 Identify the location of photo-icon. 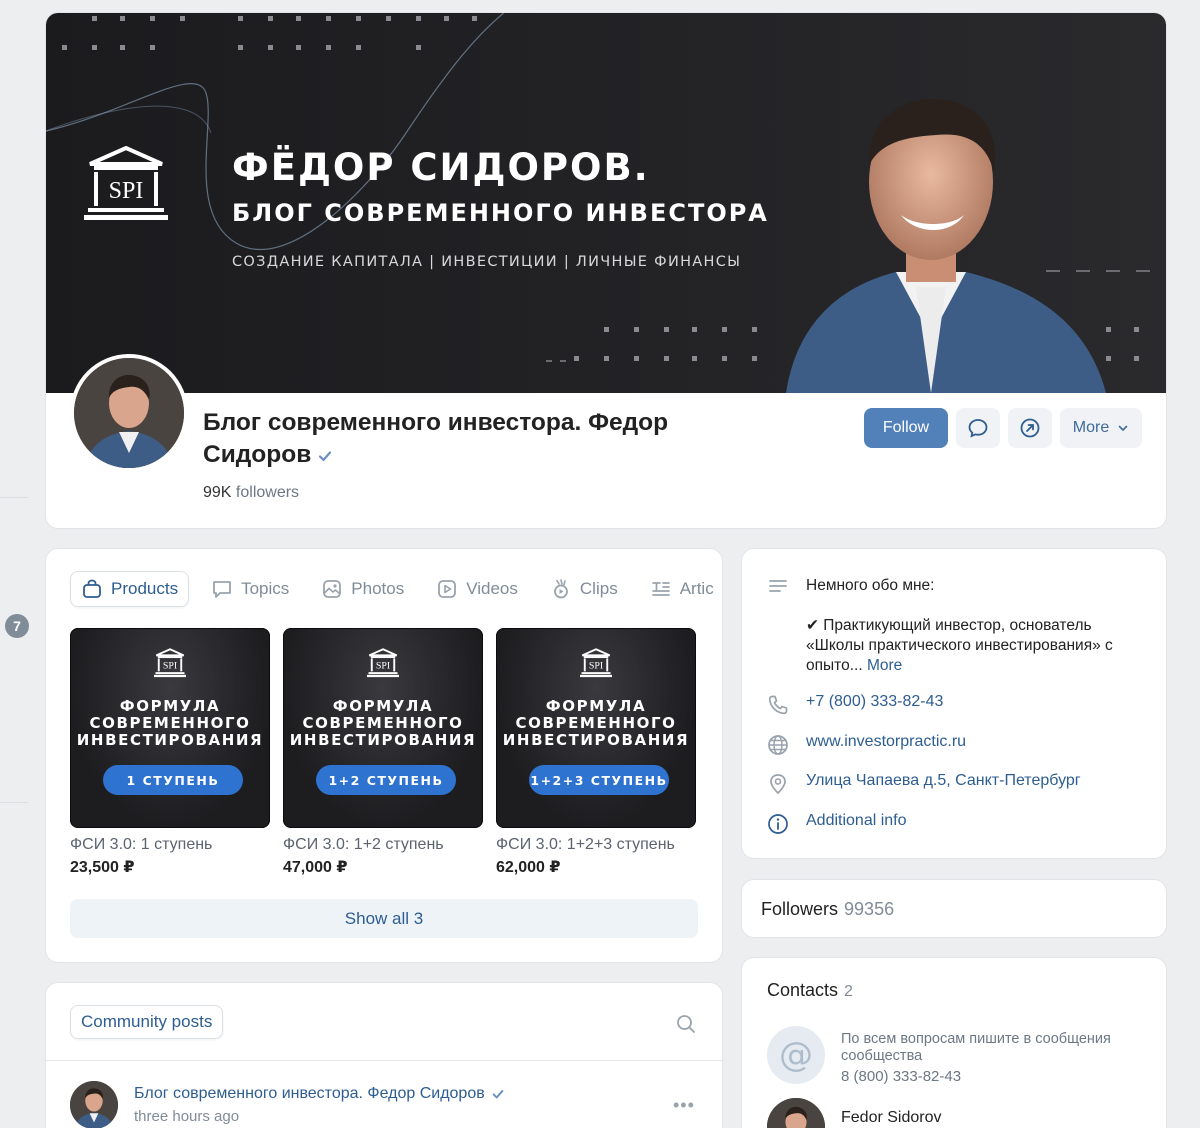
(332, 589).